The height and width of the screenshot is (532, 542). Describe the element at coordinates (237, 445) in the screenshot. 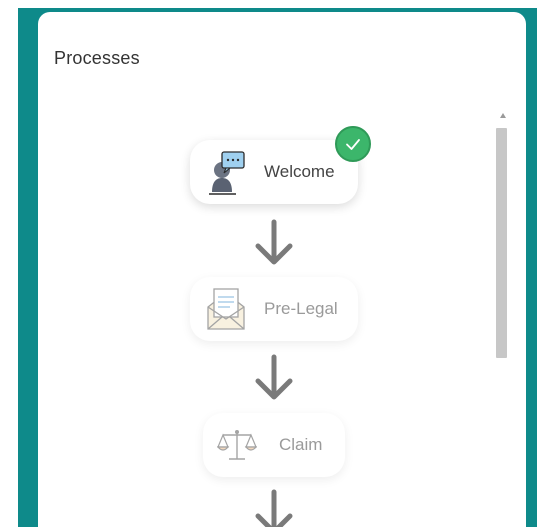

I see `scales-icon` at that location.